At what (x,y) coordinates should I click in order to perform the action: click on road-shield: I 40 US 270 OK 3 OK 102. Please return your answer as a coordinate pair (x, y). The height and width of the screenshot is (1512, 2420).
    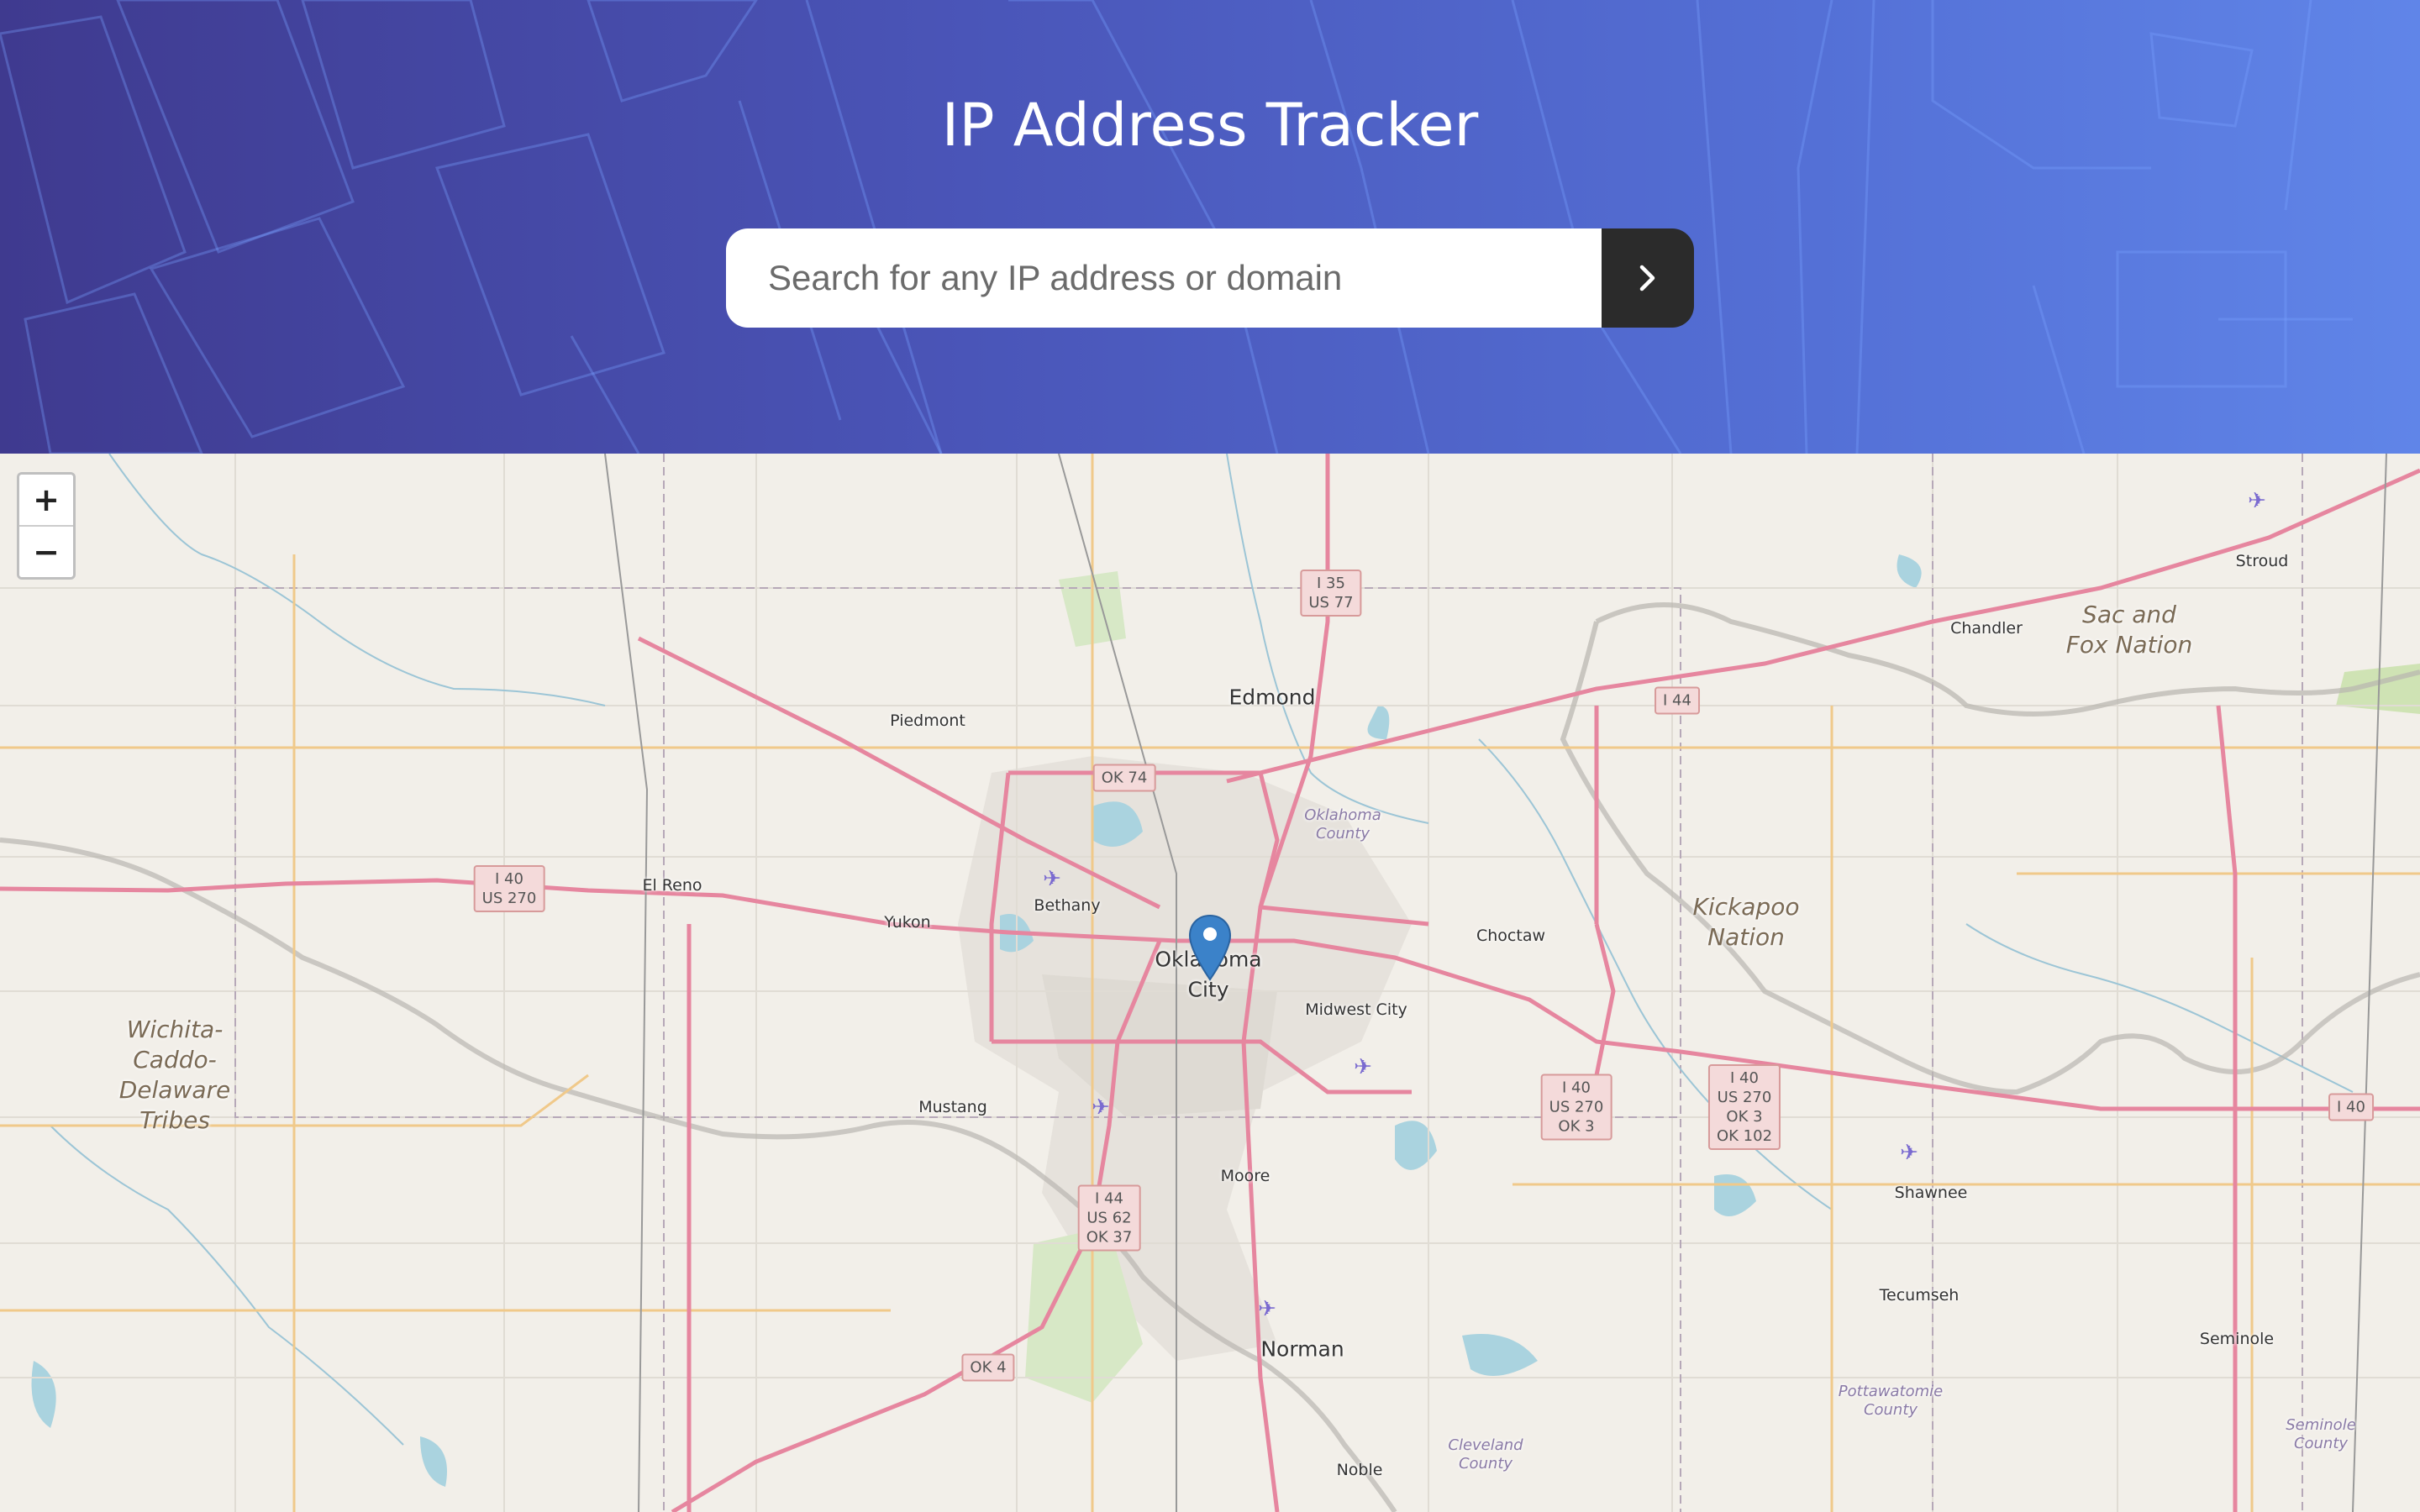
    Looking at the image, I should click on (1744, 1107).